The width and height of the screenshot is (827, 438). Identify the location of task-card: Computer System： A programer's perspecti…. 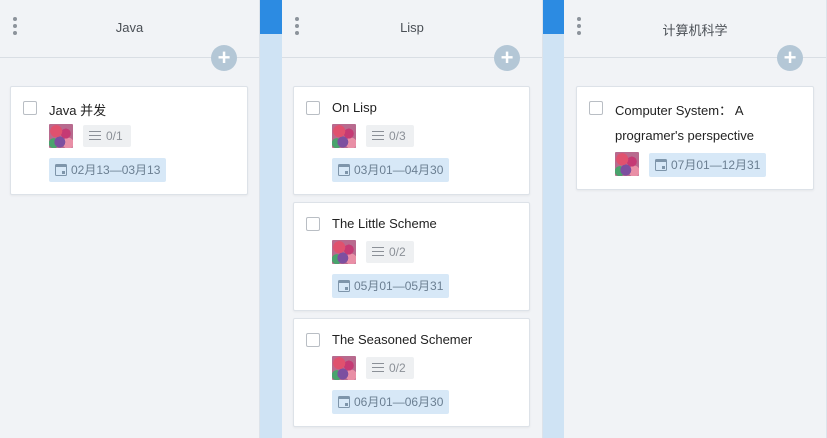
(695, 138).